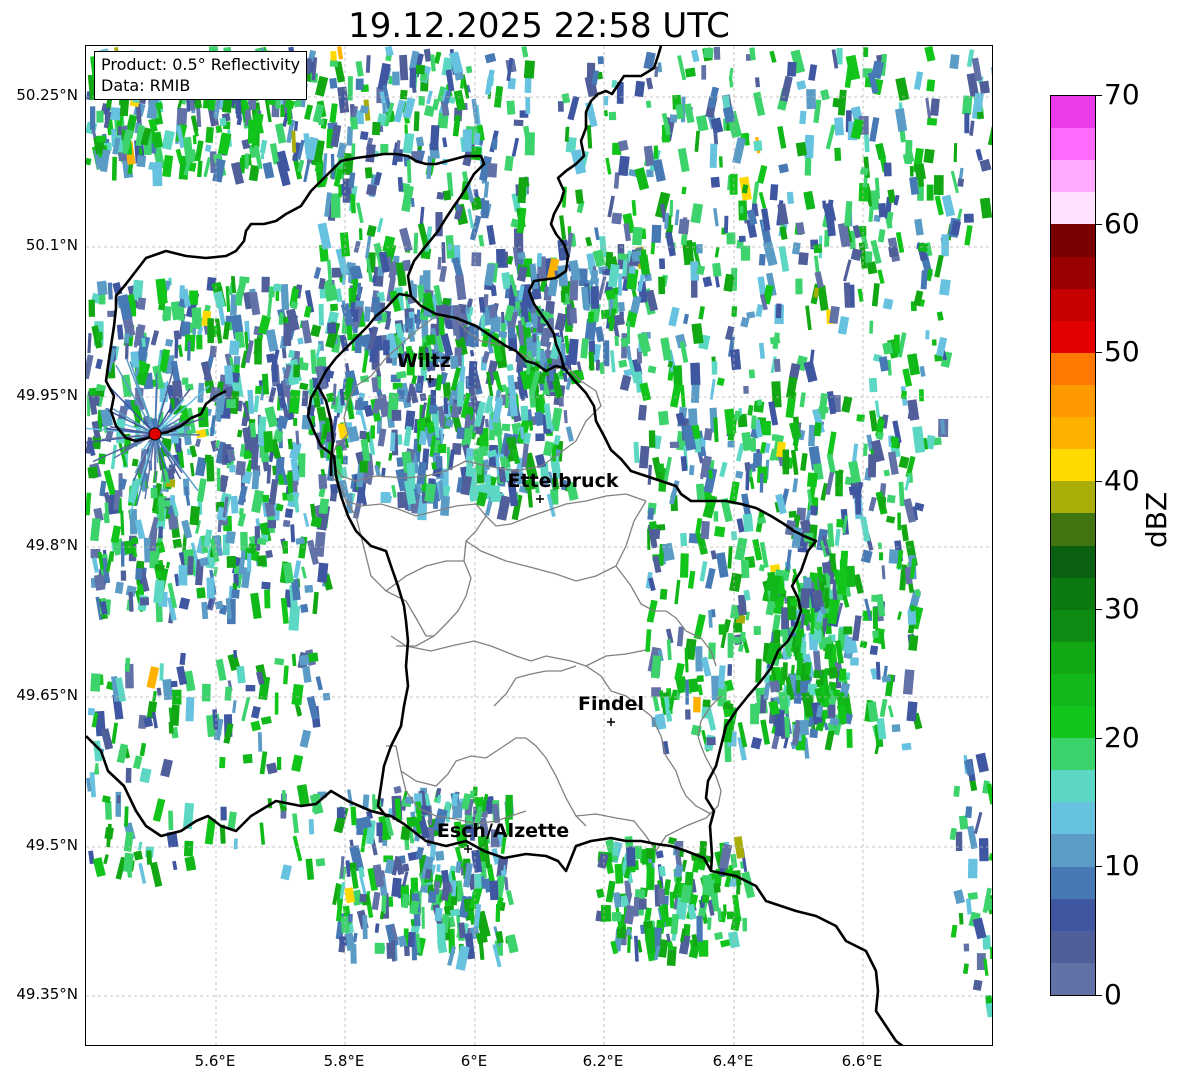  What do you see at coordinates (215, 1061) in the screenshot?
I see `lon-tick-label: 5.6°E` at bounding box center [215, 1061].